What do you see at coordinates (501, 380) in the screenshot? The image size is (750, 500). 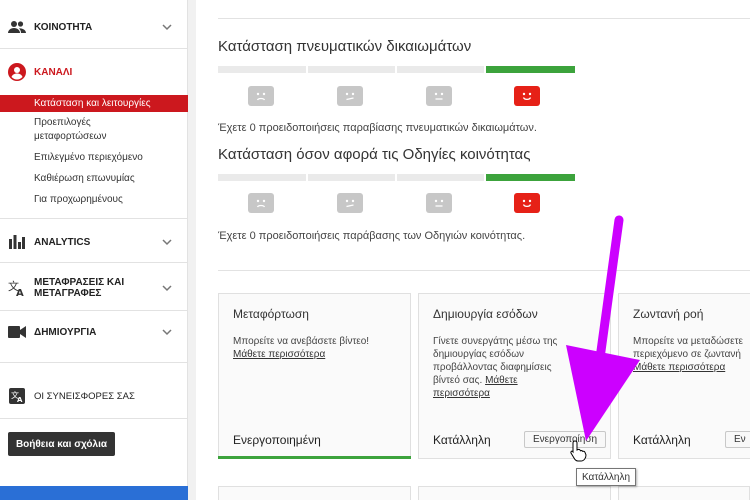 I see `learn-more-link: Μάθετε` at bounding box center [501, 380].